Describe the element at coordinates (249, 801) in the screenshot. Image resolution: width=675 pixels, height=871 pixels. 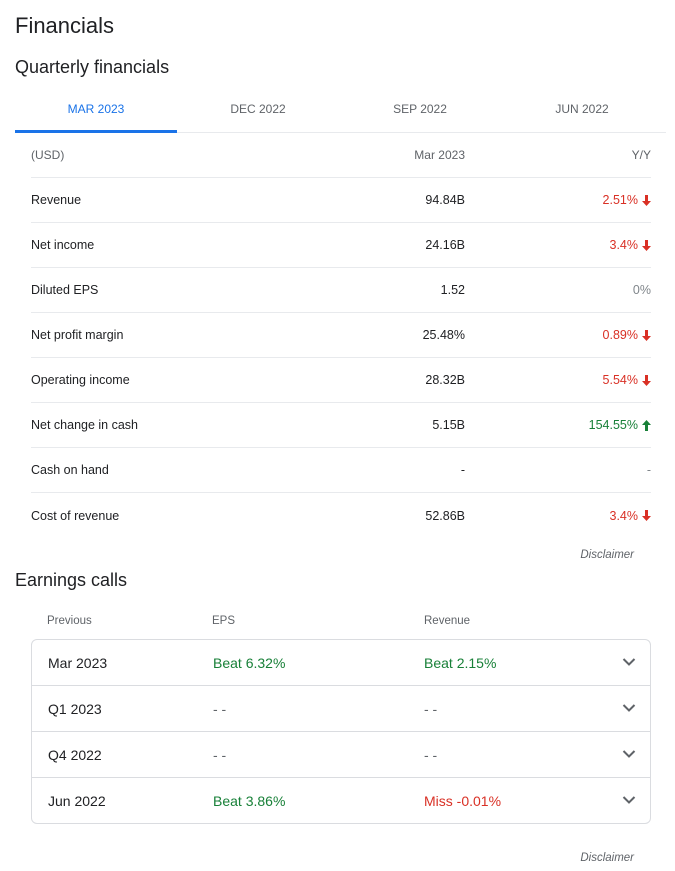
I see `earnings-eps: Beat 3.86%` at that location.